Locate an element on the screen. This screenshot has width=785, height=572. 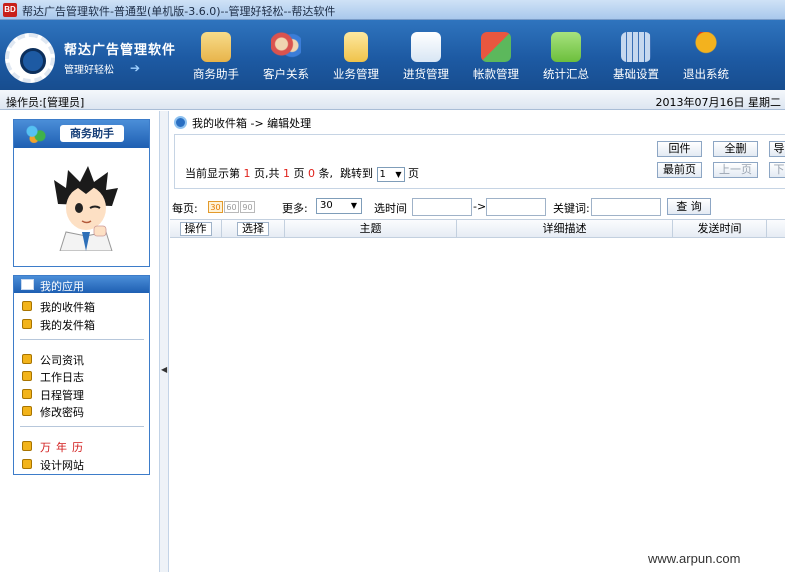
notepad-pen-icon is located at coordinates (426, 47).